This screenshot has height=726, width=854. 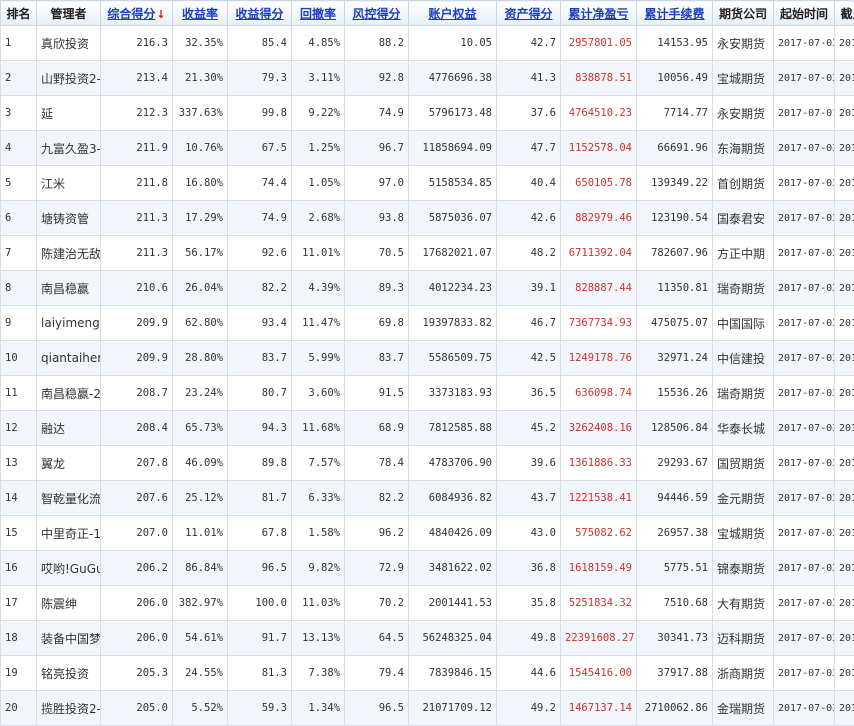 I want to click on company-cell: 华泰长城, so click(x=743, y=428).